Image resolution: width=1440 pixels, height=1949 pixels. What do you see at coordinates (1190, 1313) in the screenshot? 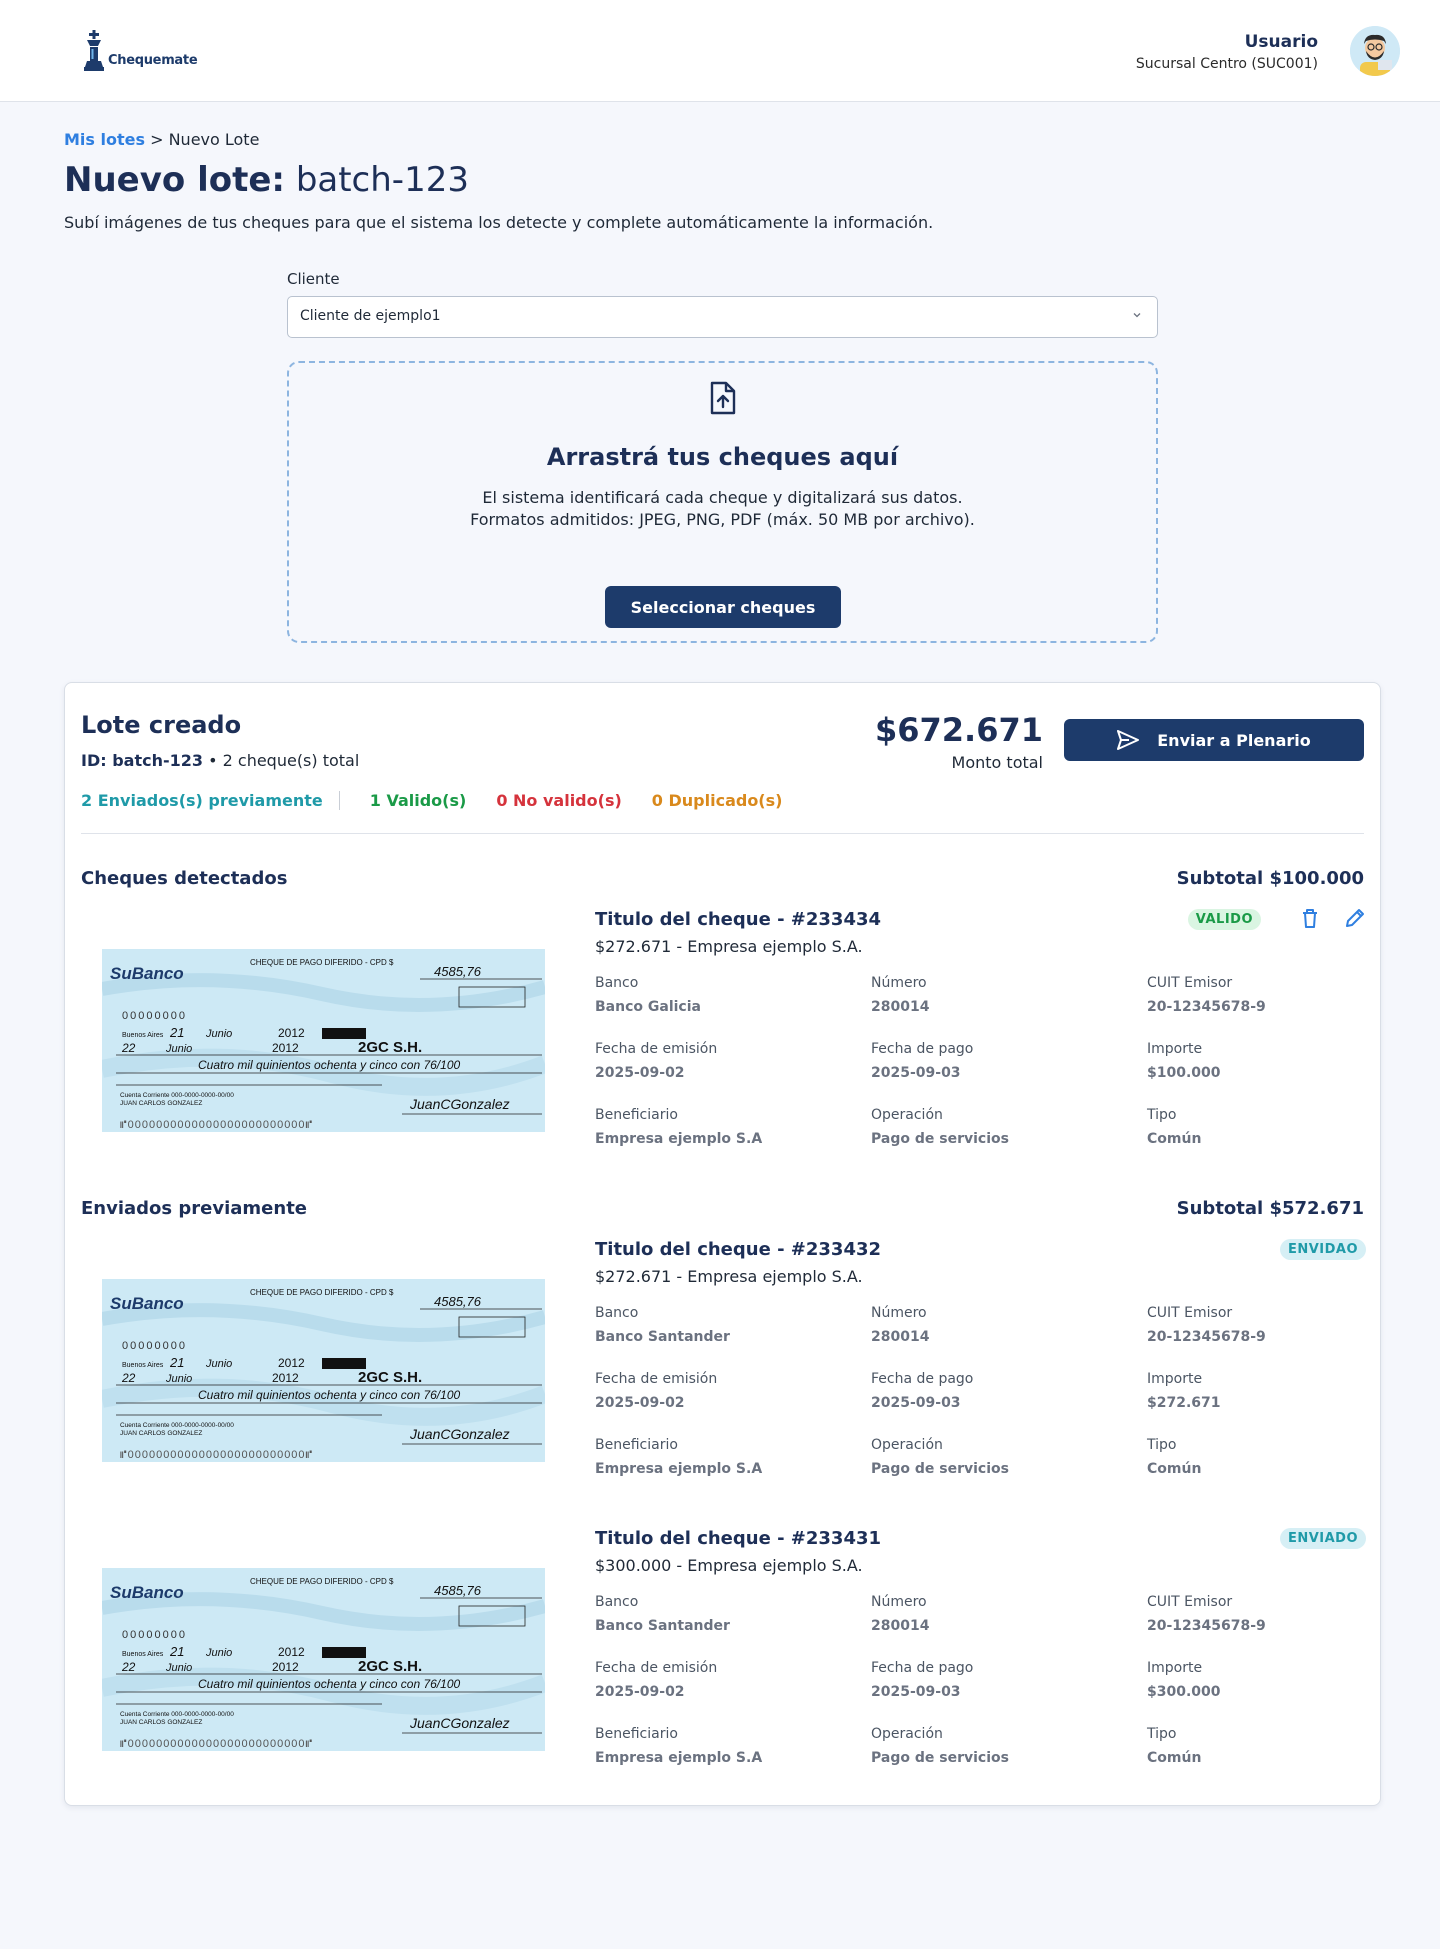
I see `field-label: CUIT Emisor` at bounding box center [1190, 1313].